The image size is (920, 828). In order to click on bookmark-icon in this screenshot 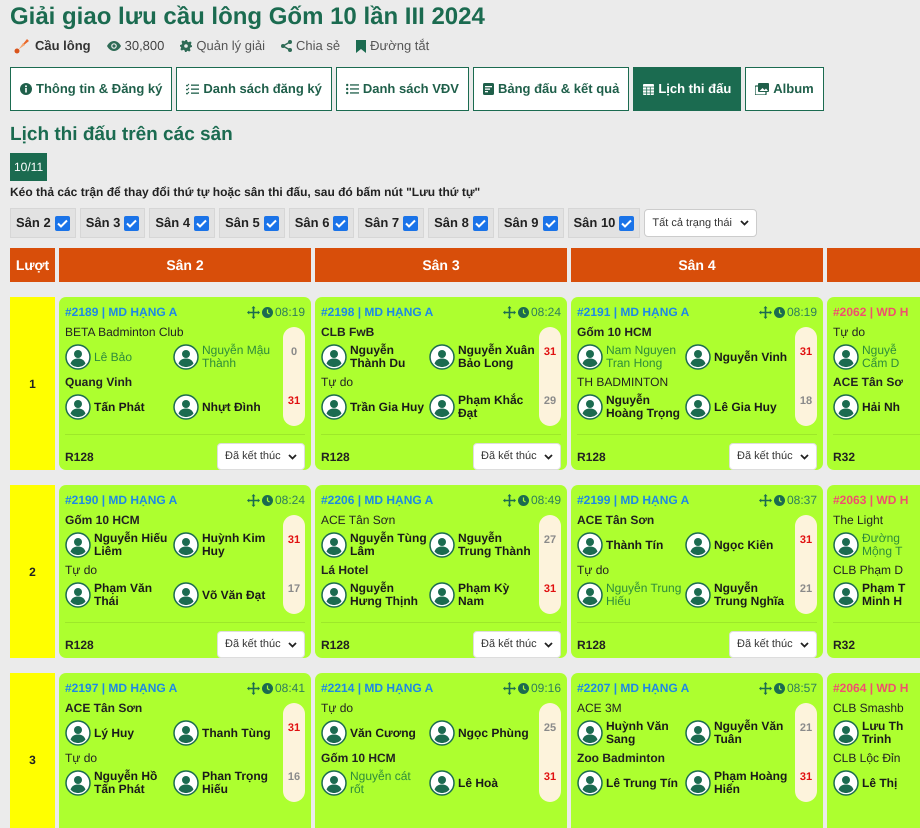, I will do `click(361, 46)`.